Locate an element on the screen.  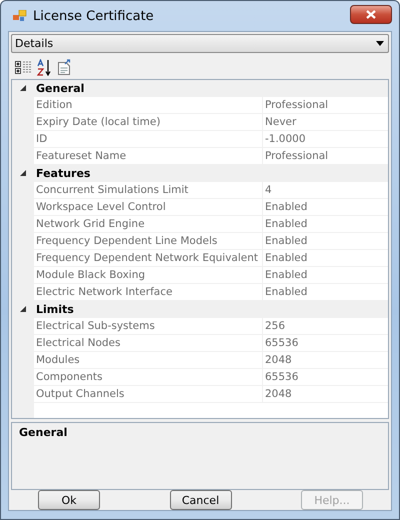
close-button is located at coordinates (371, 14).